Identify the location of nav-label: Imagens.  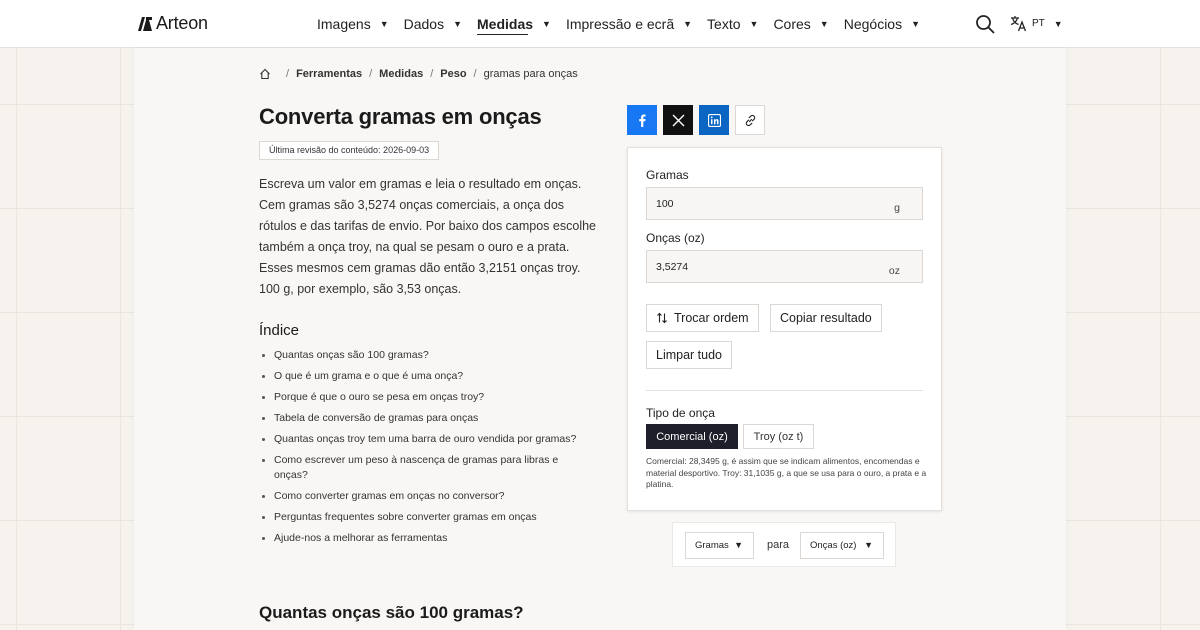
(344, 24).